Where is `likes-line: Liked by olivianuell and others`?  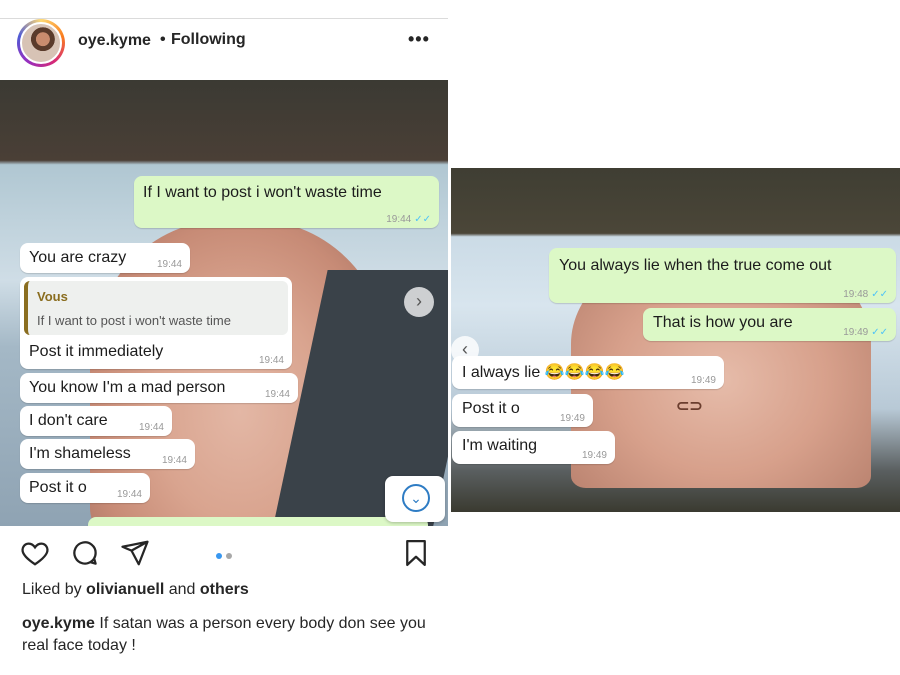
likes-line: Liked by olivianuell and others is located at coordinates (135, 590).